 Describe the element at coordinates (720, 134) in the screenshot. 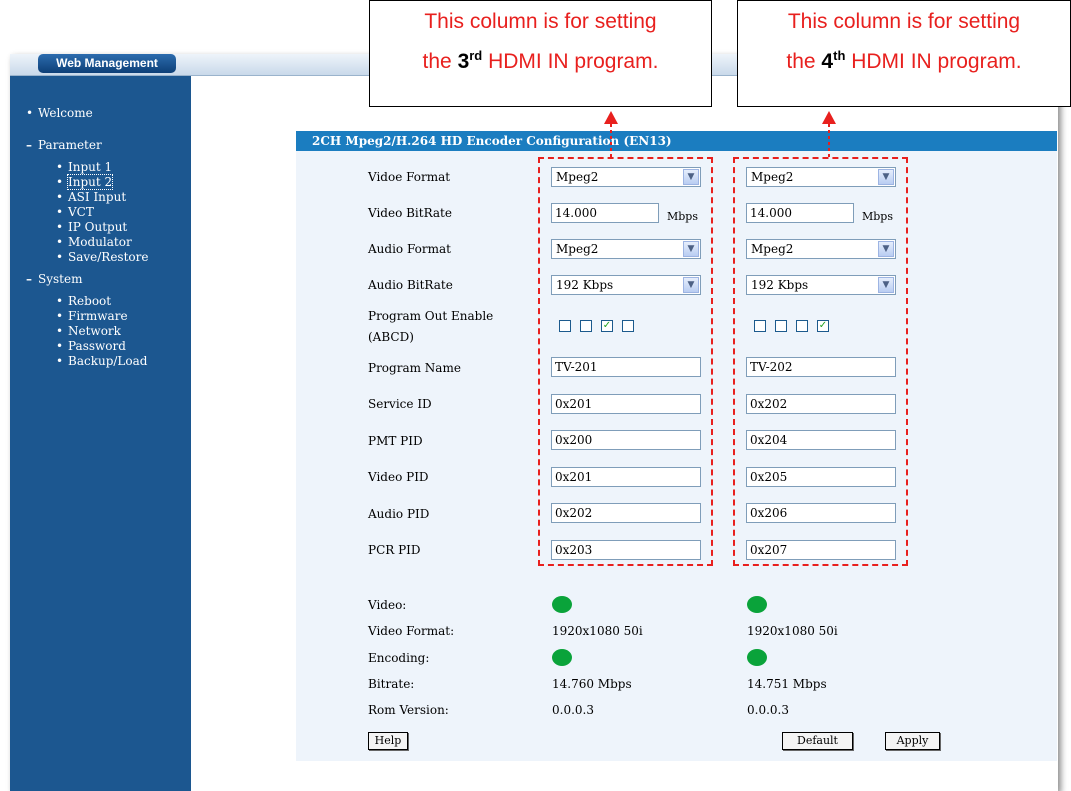

I see `annotation-arrows` at that location.